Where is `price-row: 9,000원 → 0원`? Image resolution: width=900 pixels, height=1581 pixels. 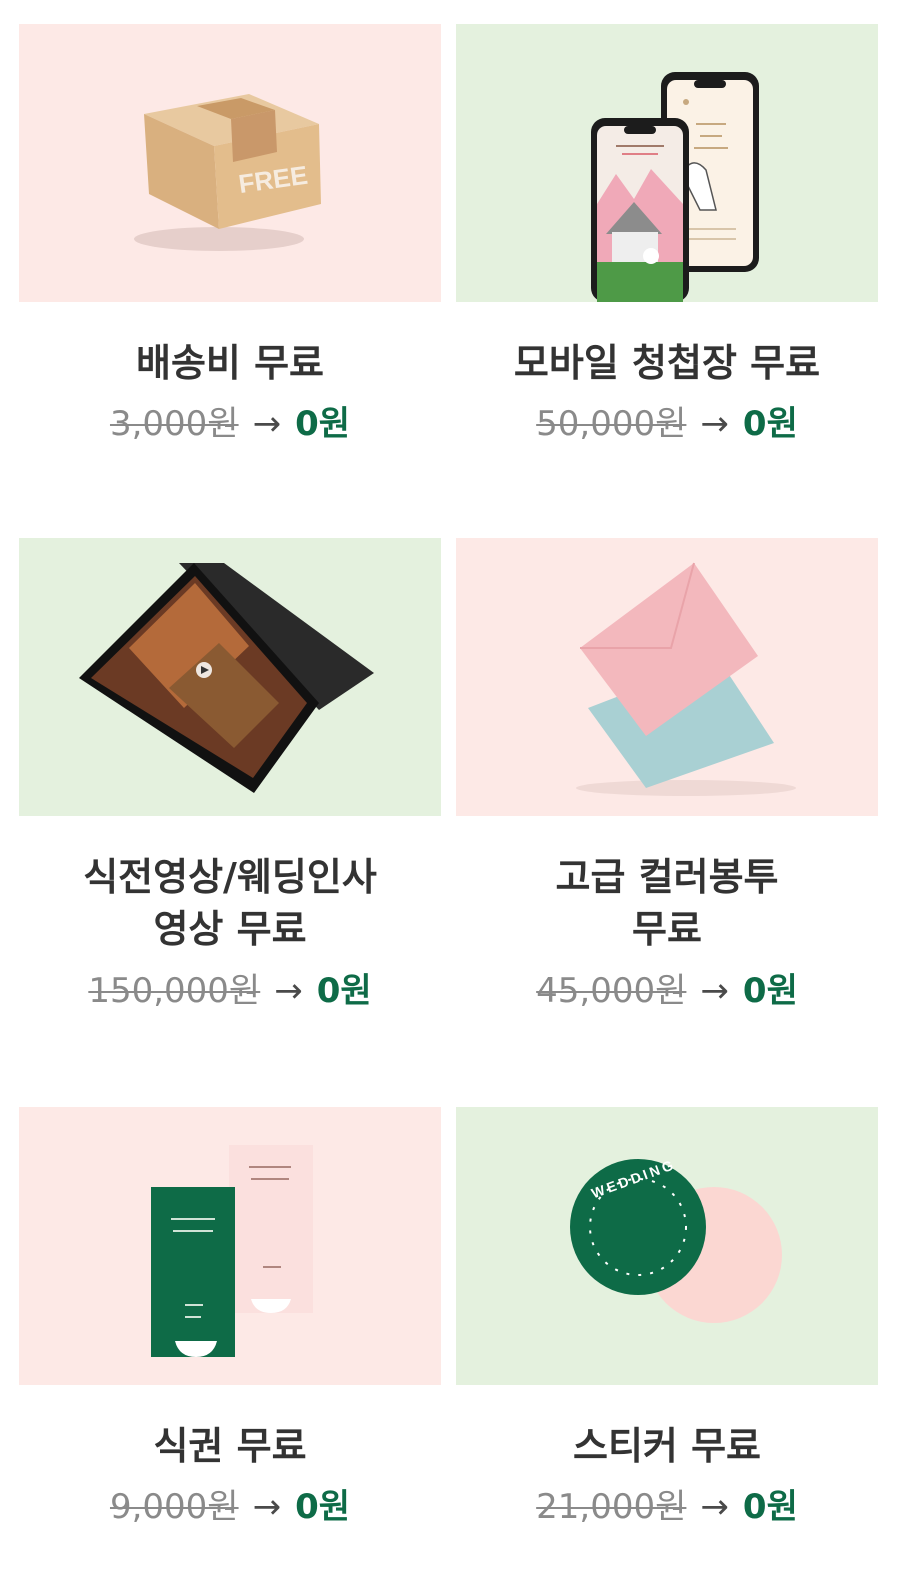 price-row: 9,000원 → 0원 is located at coordinates (230, 1507).